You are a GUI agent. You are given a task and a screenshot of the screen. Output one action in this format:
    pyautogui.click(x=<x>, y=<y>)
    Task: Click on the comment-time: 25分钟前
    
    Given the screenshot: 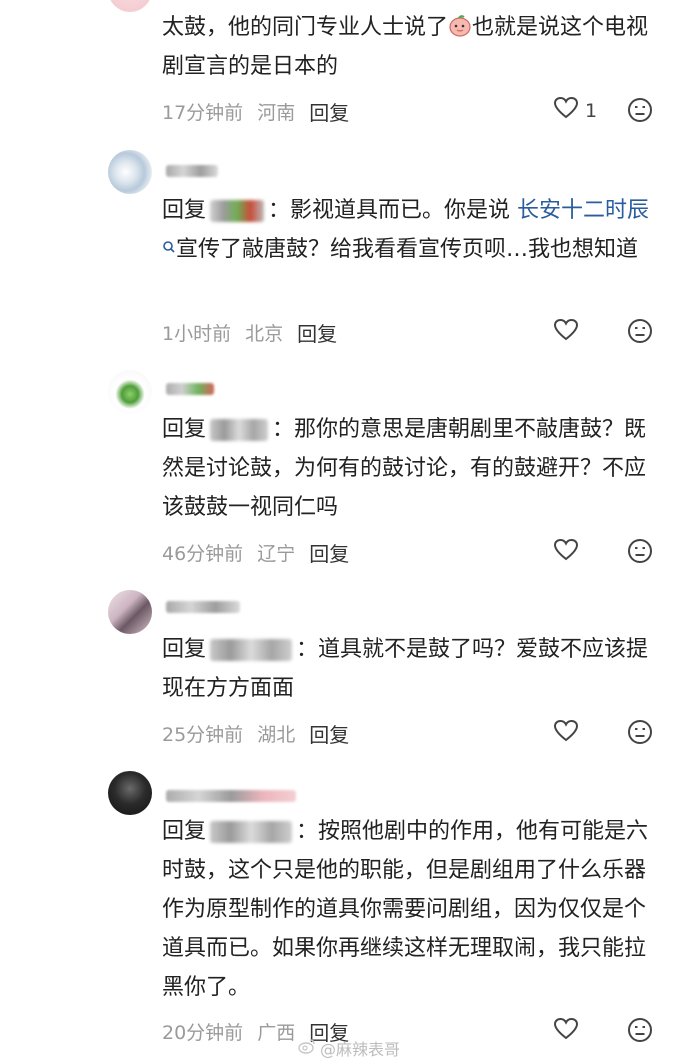 What is the action you would take?
    pyautogui.click(x=203, y=735)
    